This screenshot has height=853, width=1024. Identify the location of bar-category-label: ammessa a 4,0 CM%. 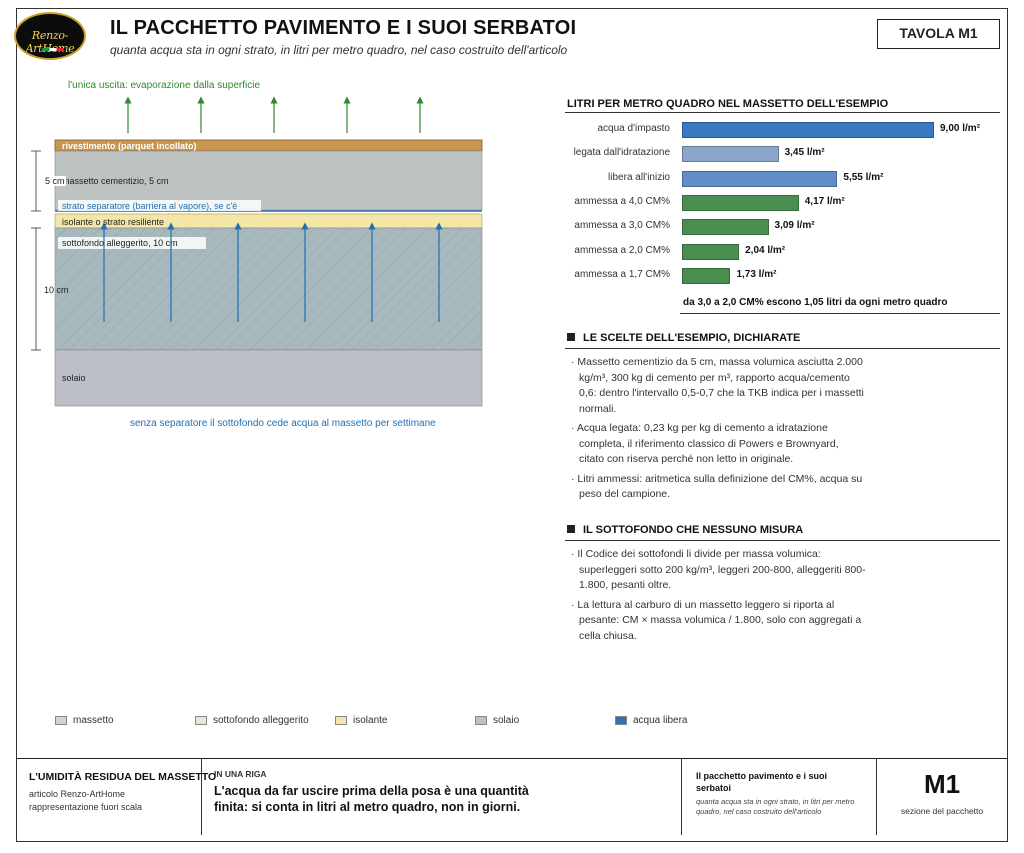
(622, 201).